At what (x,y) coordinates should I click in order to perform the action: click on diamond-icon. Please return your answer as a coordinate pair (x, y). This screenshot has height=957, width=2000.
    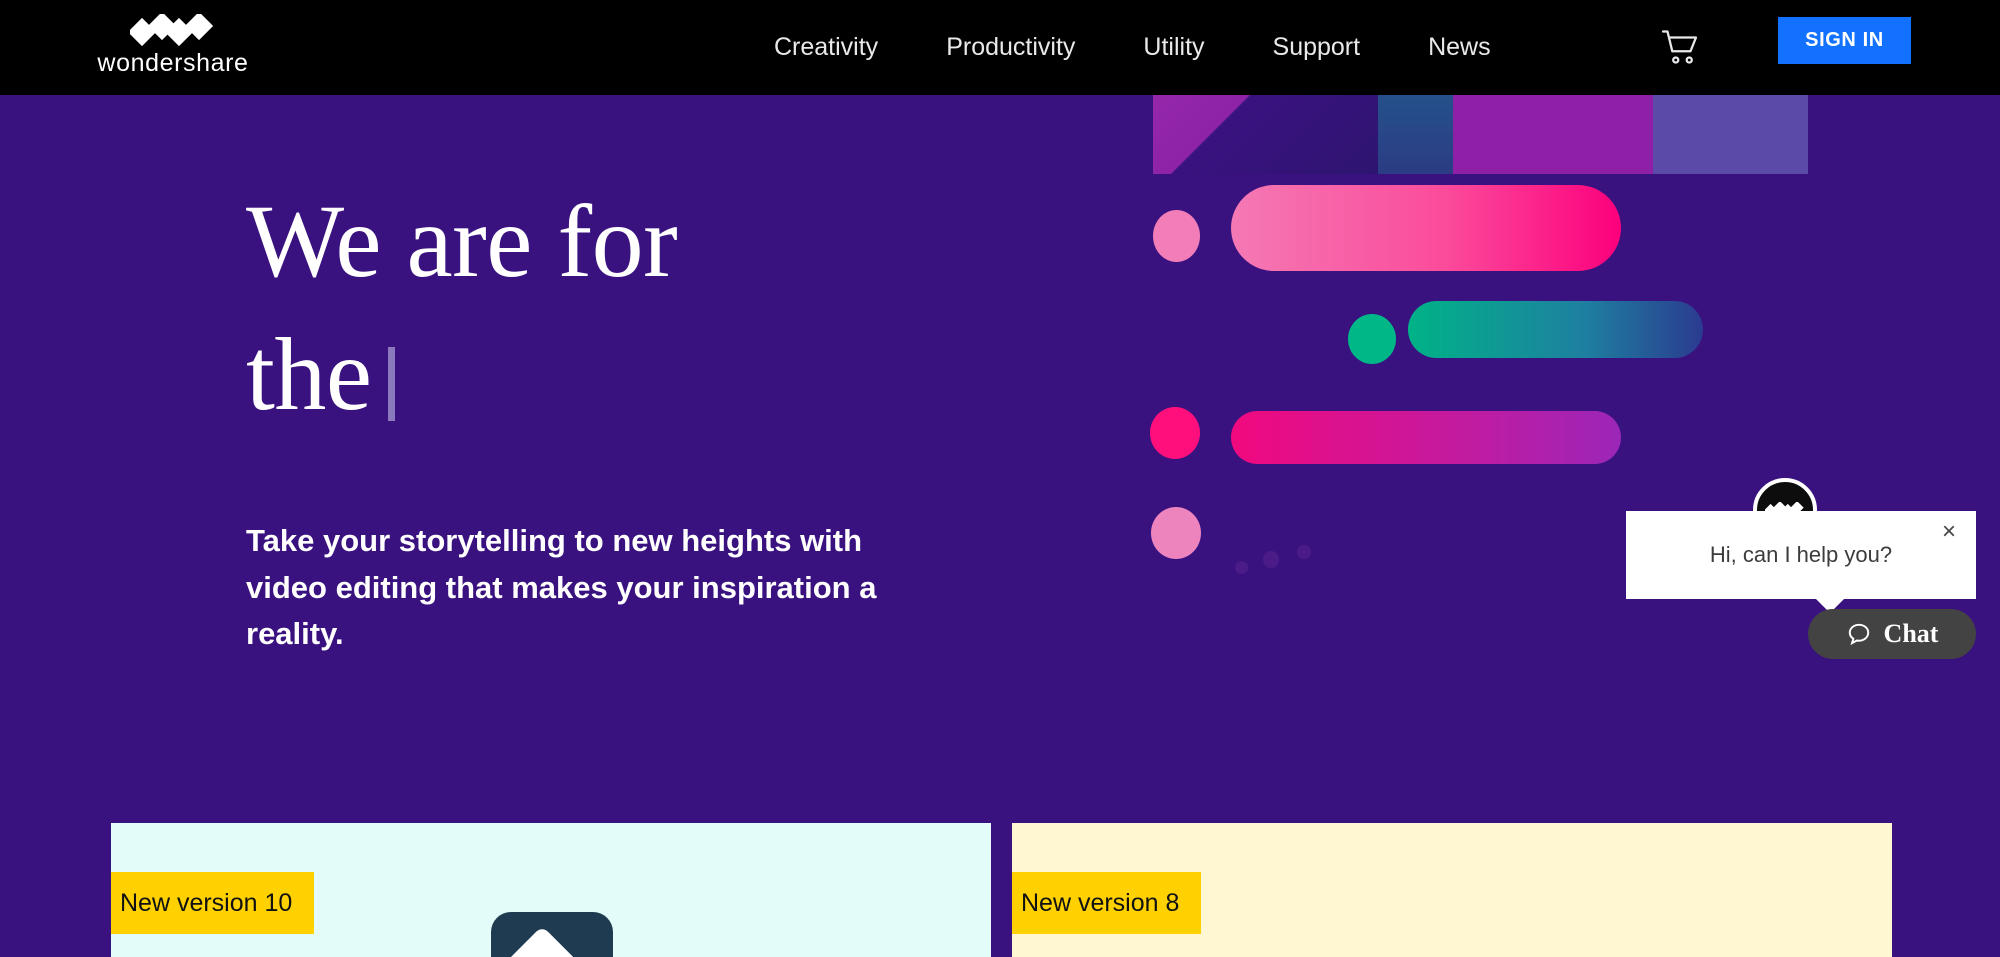
    Looking at the image, I should click on (542, 941).